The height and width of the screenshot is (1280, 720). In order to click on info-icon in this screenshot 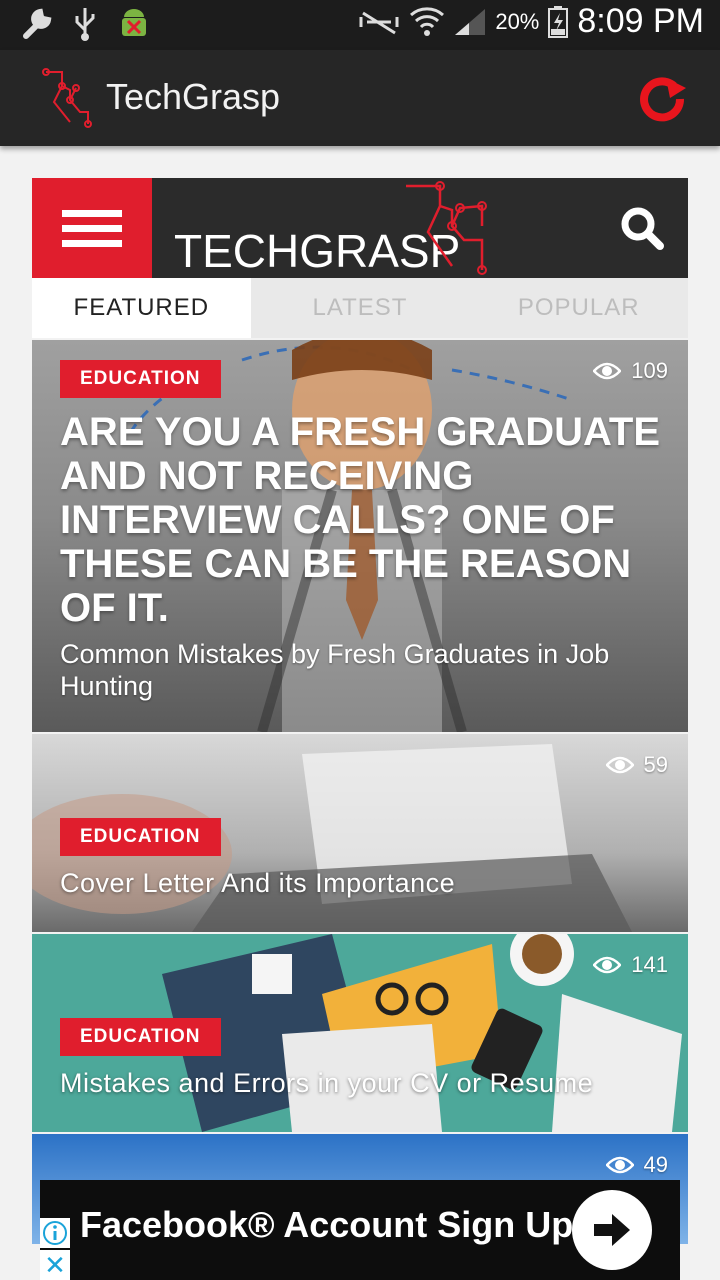, I will do `click(55, 1233)`.